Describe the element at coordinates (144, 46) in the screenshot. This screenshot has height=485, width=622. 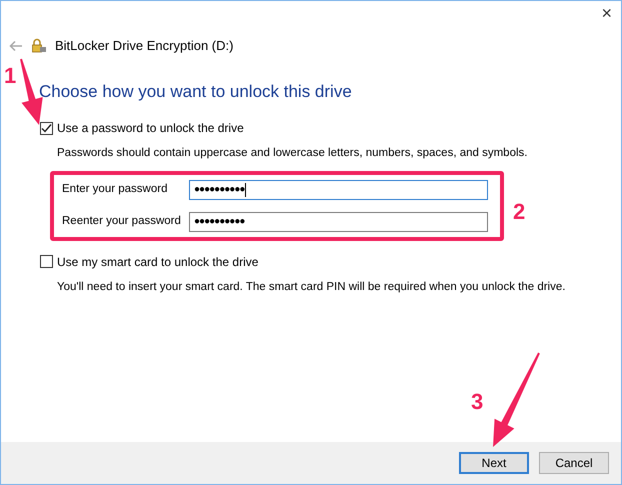
I see `window-title: BitLocker Drive Encryption (D:)` at that location.